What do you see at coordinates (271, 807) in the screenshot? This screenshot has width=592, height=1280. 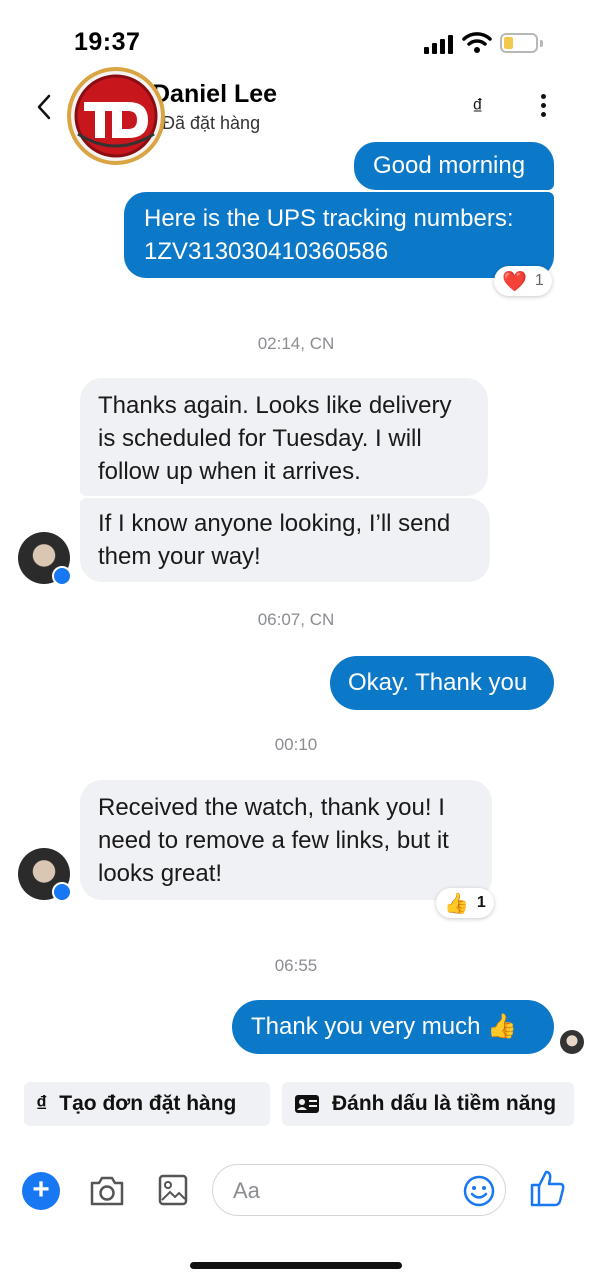 I see `message-text: Received the watch, thank you! I` at bounding box center [271, 807].